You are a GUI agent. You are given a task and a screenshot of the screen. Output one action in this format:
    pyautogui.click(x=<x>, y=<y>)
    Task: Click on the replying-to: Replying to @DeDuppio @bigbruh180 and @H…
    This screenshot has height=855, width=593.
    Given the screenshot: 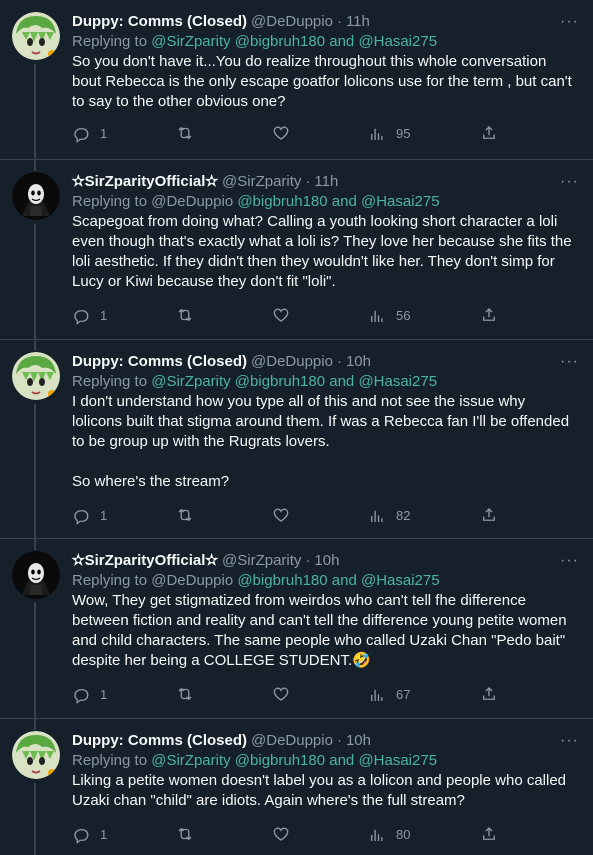 What is the action you would take?
    pyautogui.click(x=256, y=201)
    